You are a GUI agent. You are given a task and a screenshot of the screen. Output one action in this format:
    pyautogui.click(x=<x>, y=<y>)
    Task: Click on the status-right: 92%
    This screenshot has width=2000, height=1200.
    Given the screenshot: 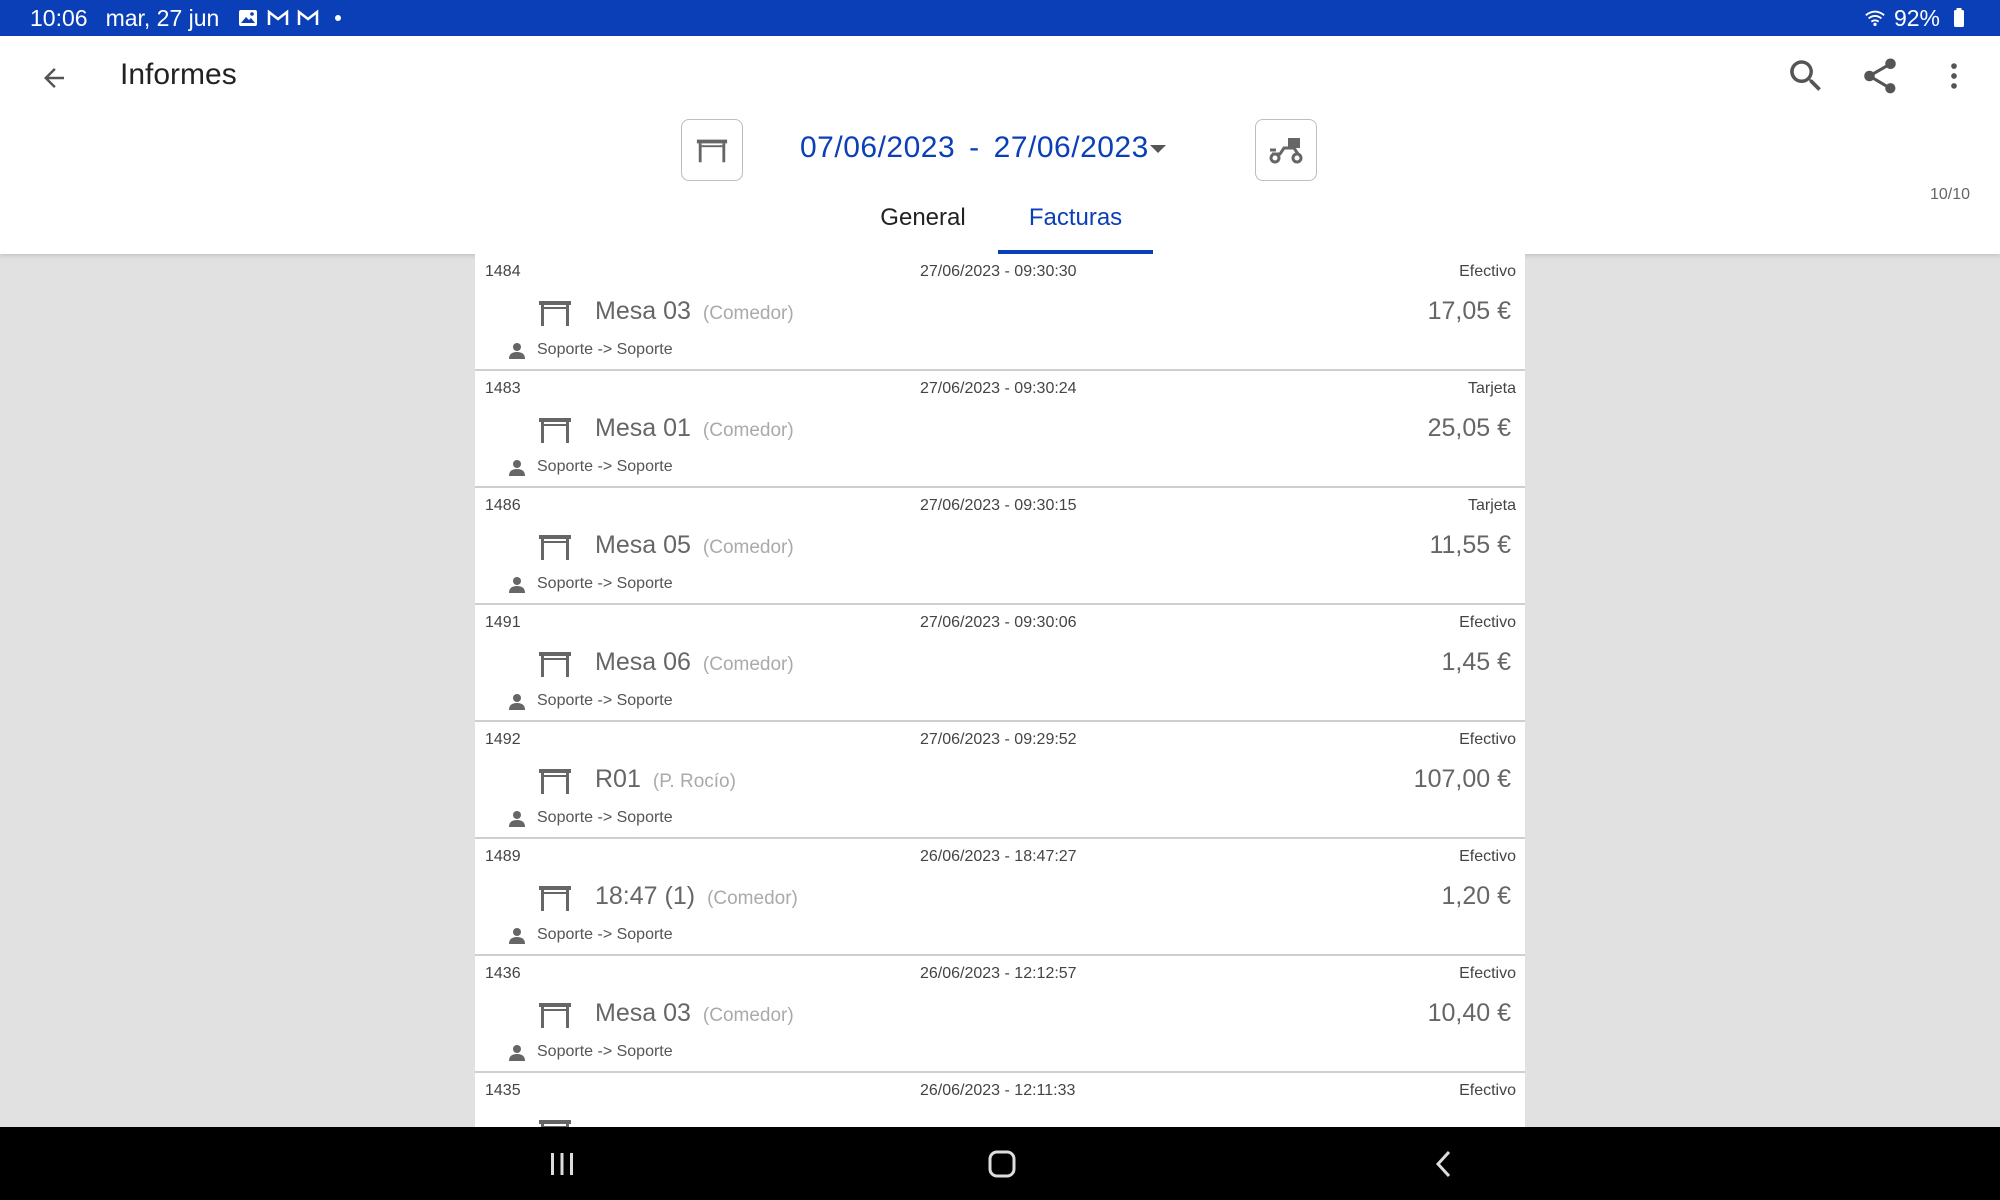 What is the action you would take?
    pyautogui.click(x=1917, y=18)
    